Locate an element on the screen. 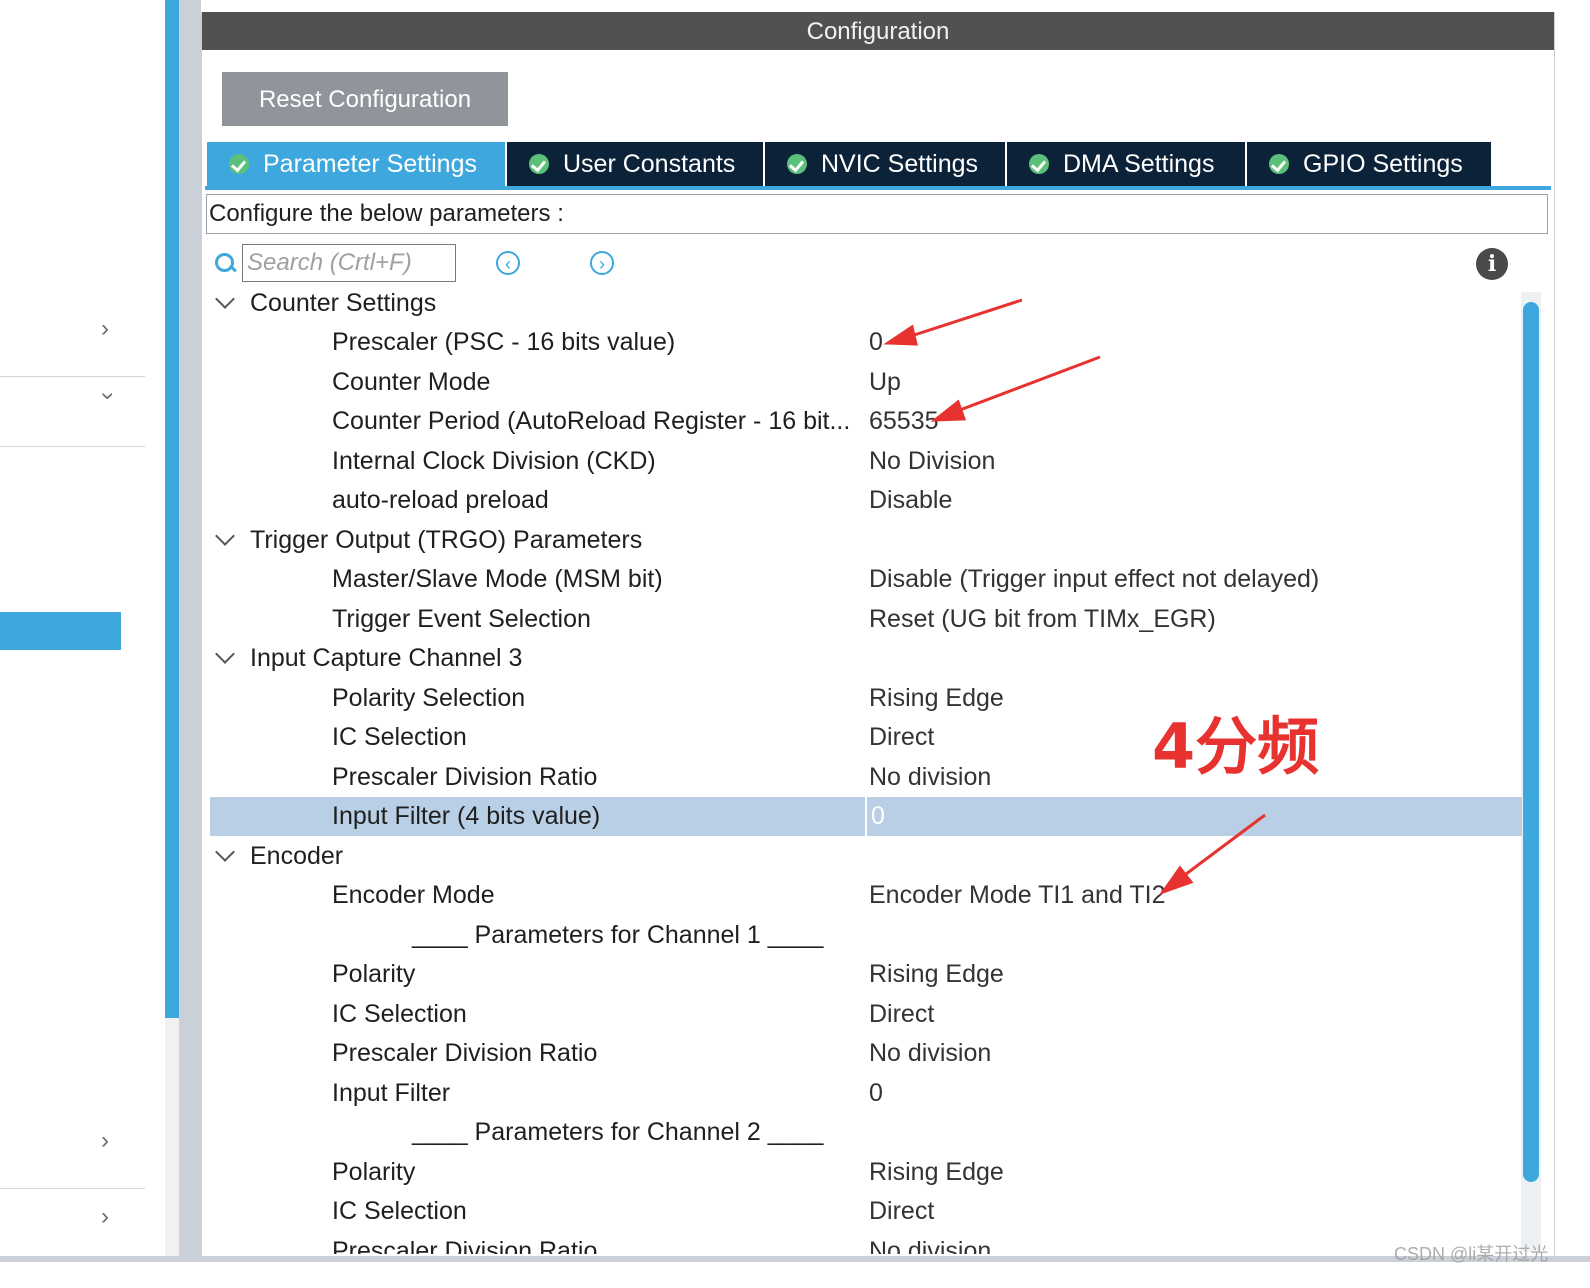 This screenshot has width=1590, height=1288. arrow-to-prescaler is located at coordinates (963, 319).